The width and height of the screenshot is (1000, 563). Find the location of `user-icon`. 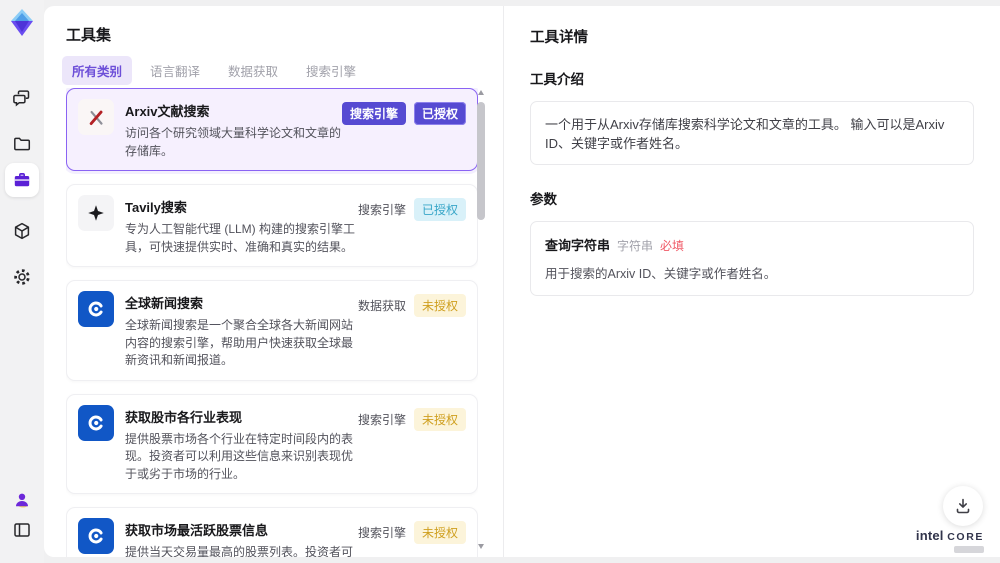

user-icon is located at coordinates (22, 500).